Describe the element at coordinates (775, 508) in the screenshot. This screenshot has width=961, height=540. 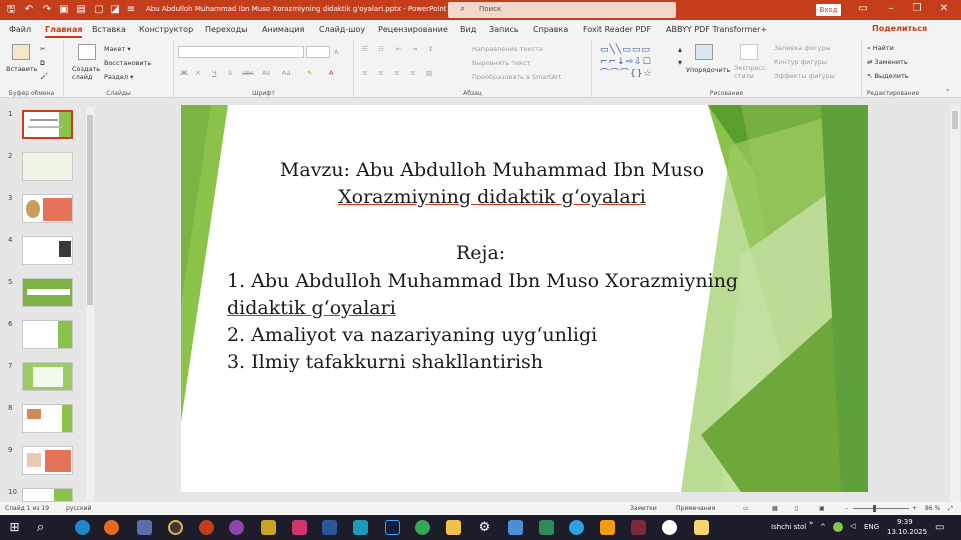
I see `slide-sorter-icon: ▦` at that location.